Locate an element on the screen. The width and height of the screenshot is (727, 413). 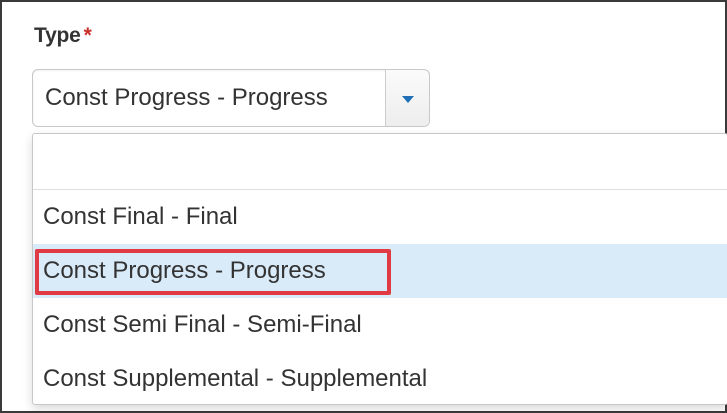
option-label: Const Supplemental - Supplemental is located at coordinates (235, 378).